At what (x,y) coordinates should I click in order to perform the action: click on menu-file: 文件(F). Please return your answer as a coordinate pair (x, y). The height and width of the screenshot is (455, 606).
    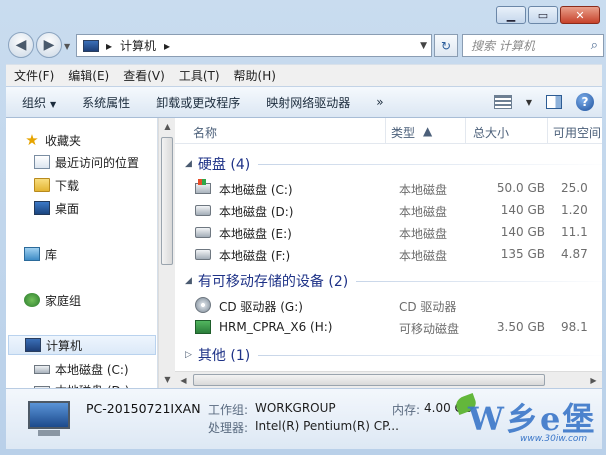
    Looking at the image, I should click on (34, 75).